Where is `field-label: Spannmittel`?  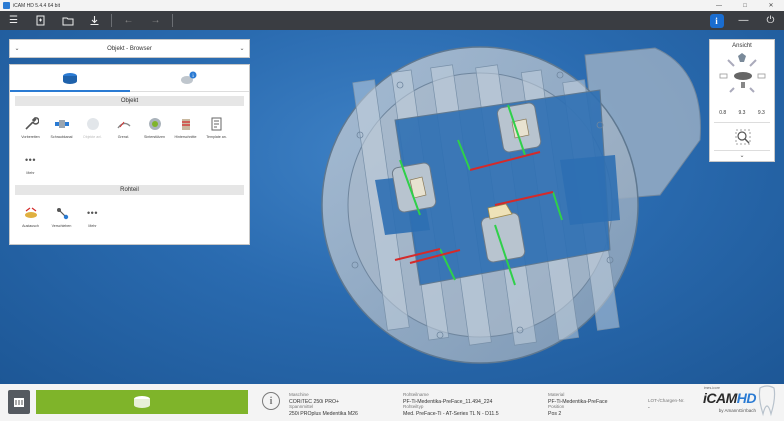
field-label: Spannmittel is located at coordinates (301, 406).